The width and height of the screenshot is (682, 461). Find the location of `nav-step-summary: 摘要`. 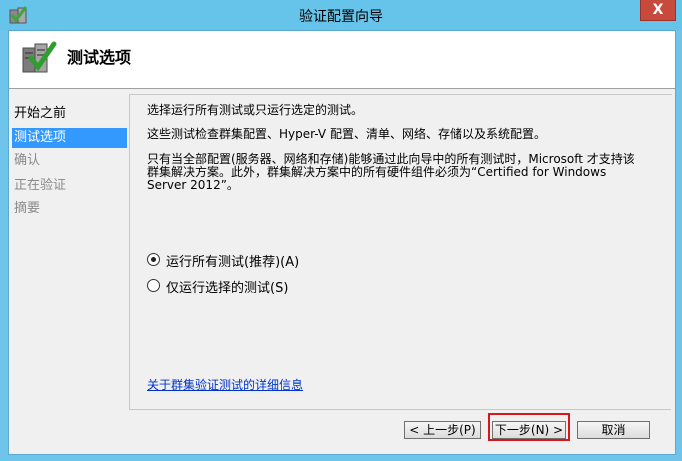

nav-step-summary: 摘要 is located at coordinates (27, 208).